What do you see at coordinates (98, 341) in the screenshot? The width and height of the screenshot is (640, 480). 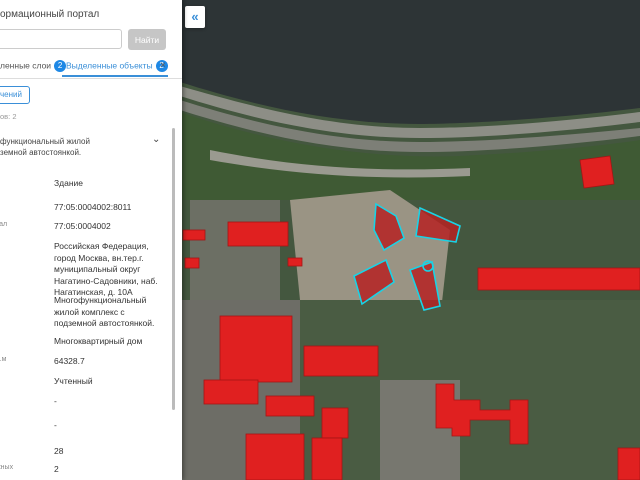 I see `field-value: Многоквартирный дом` at bounding box center [98, 341].